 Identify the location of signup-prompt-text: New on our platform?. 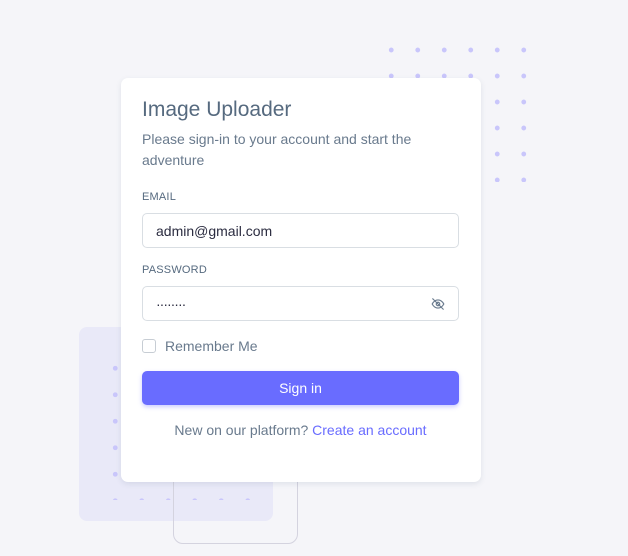
(241, 430).